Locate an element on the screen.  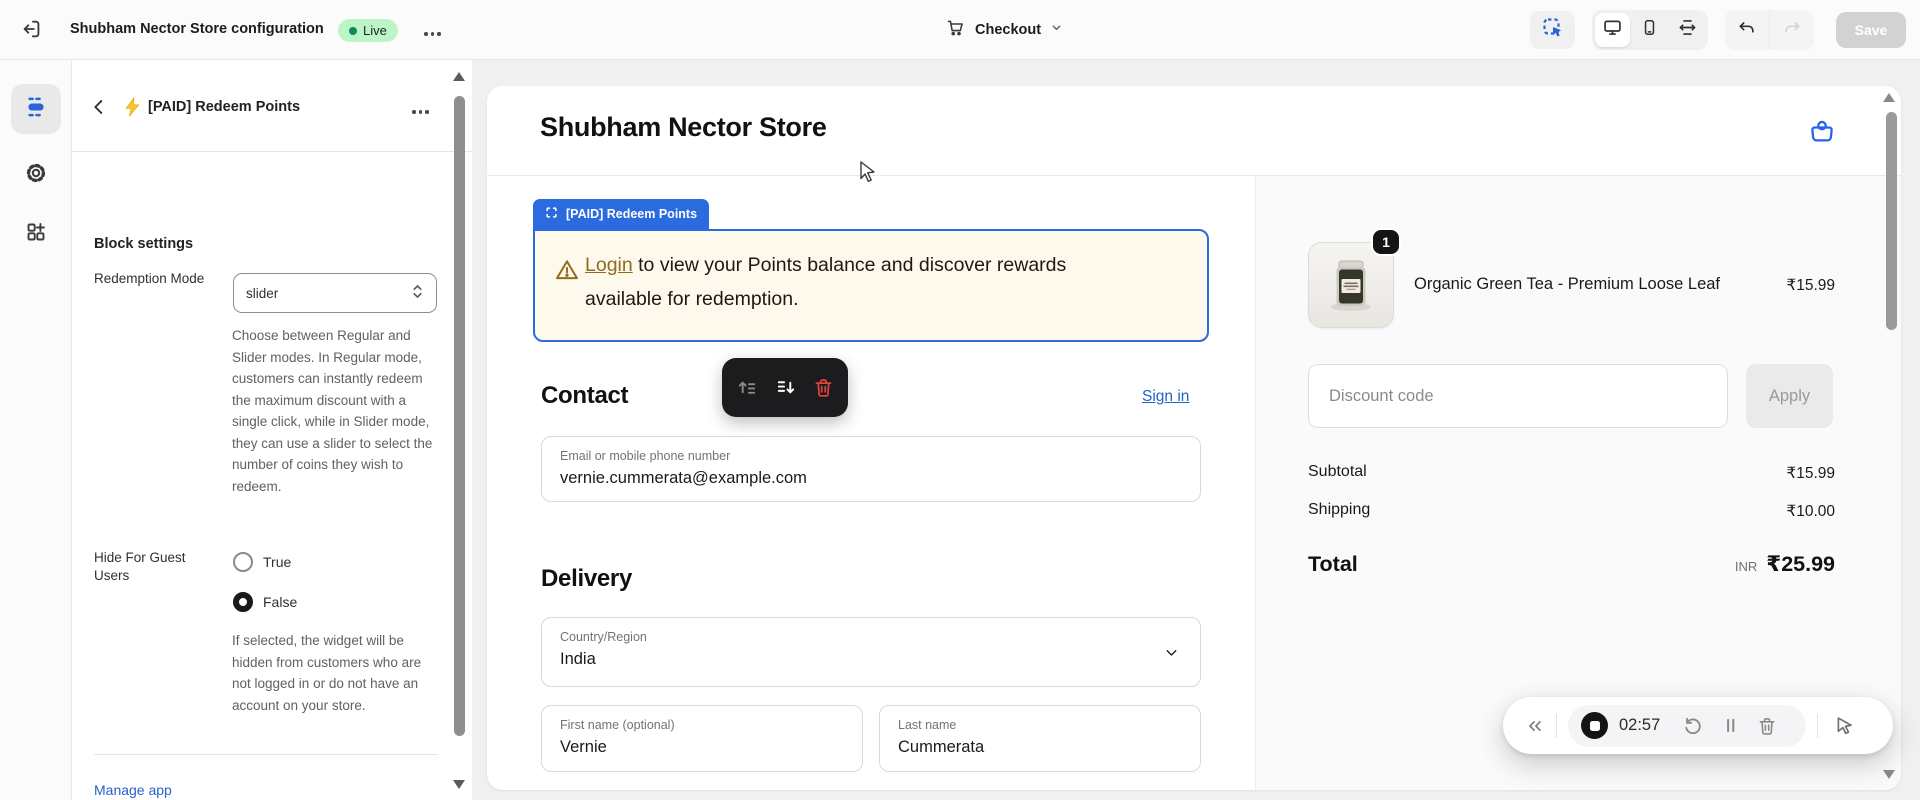
first-name-label: First name (optional) is located at coordinates (617, 725).